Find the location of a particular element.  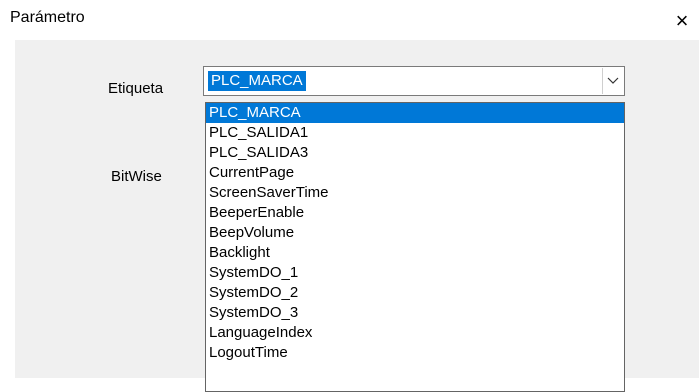

dropdown-item: PLC_SALIDA1 is located at coordinates (415, 133).